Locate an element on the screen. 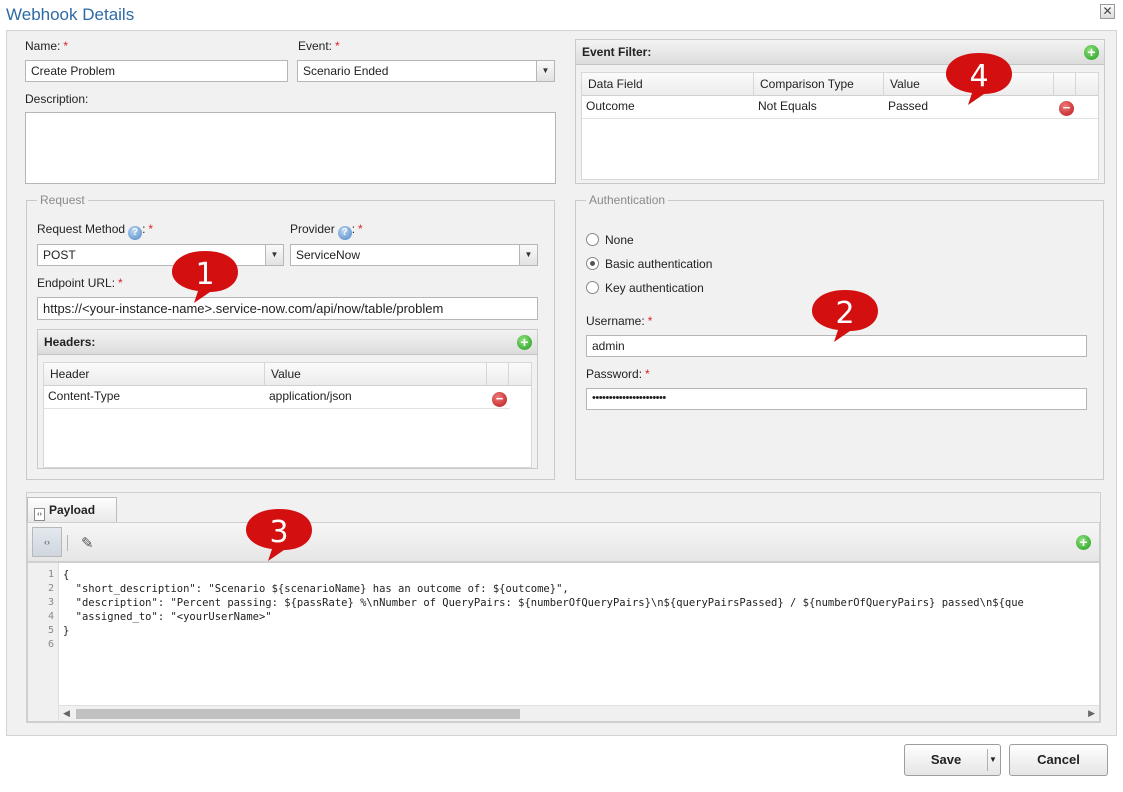 The height and width of the screenshot is (792, 1123). cell-header: Content-Type is located at coordinates (84, 396).